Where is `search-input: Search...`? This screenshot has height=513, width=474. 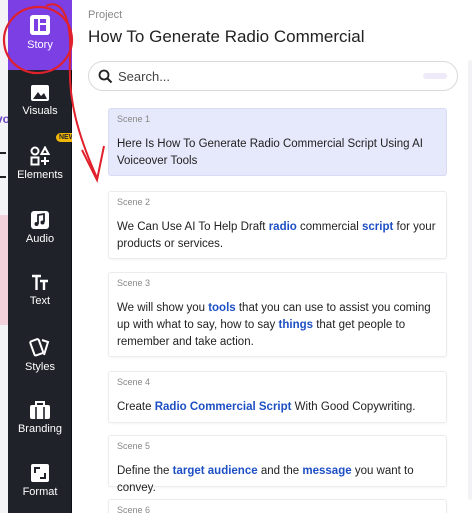 search-input: Search... is located at coordinates (273, 76).